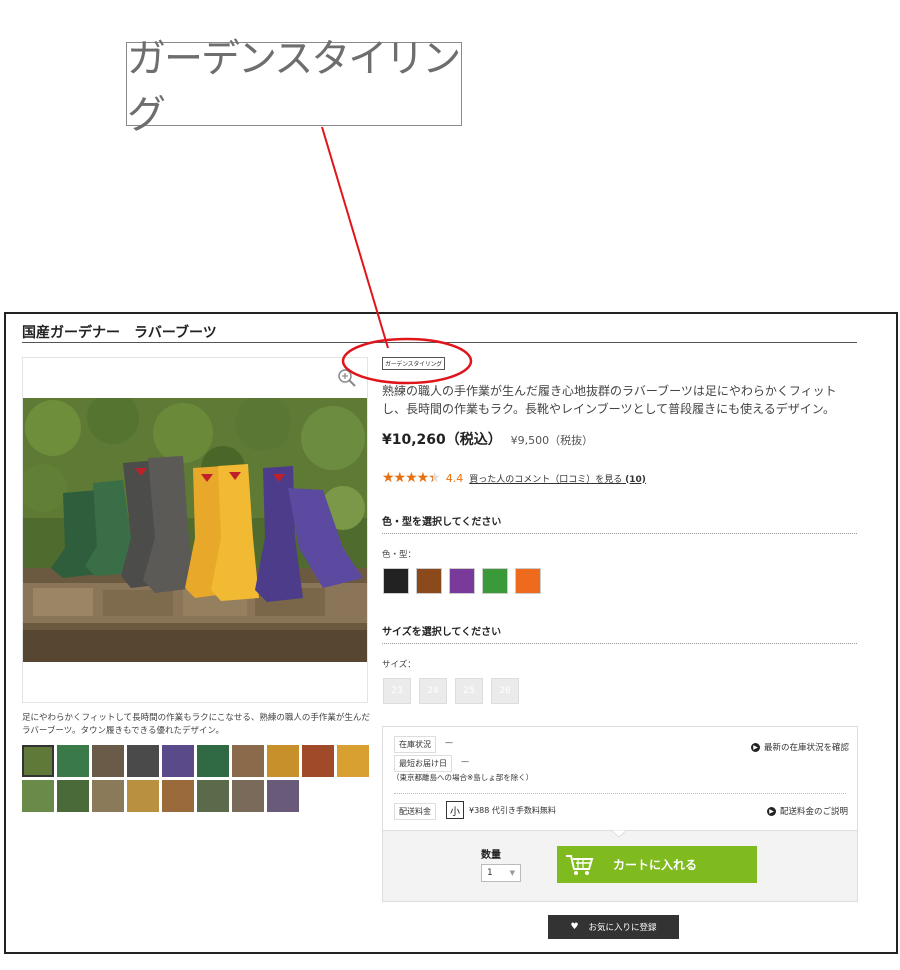 This screenshot has height=970, width=900. What do you see at coordinates (501, 873) in the screenshot?
I see `quantity-select: 1 ▼` at bounding box center [501, 873].